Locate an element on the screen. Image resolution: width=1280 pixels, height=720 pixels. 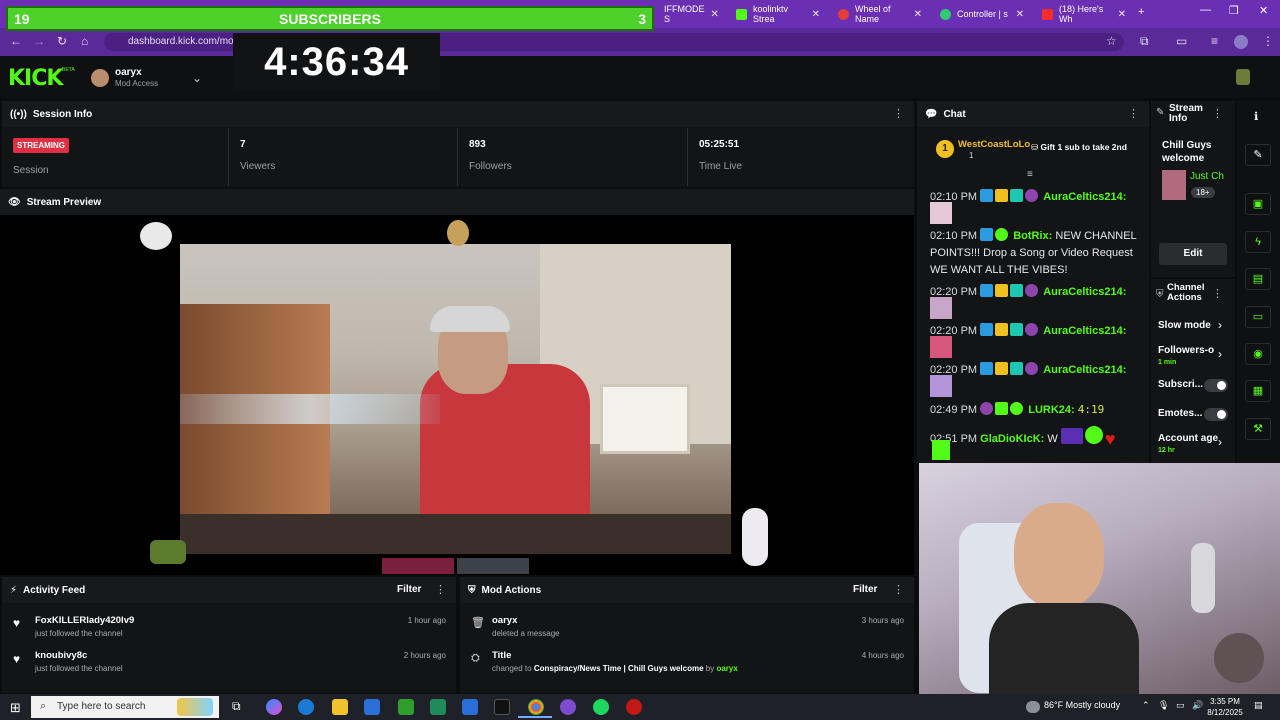
forward-icon: → is located at coordinates (39, 41).